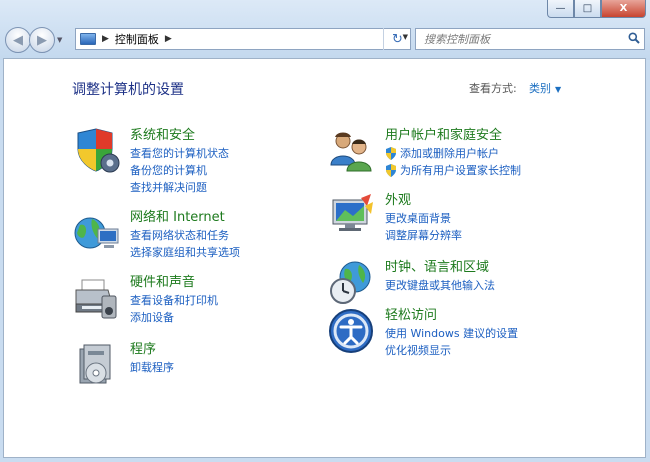 This screenshot has width=650, height=462. I want to click on printer-icon, so click(96, 298).